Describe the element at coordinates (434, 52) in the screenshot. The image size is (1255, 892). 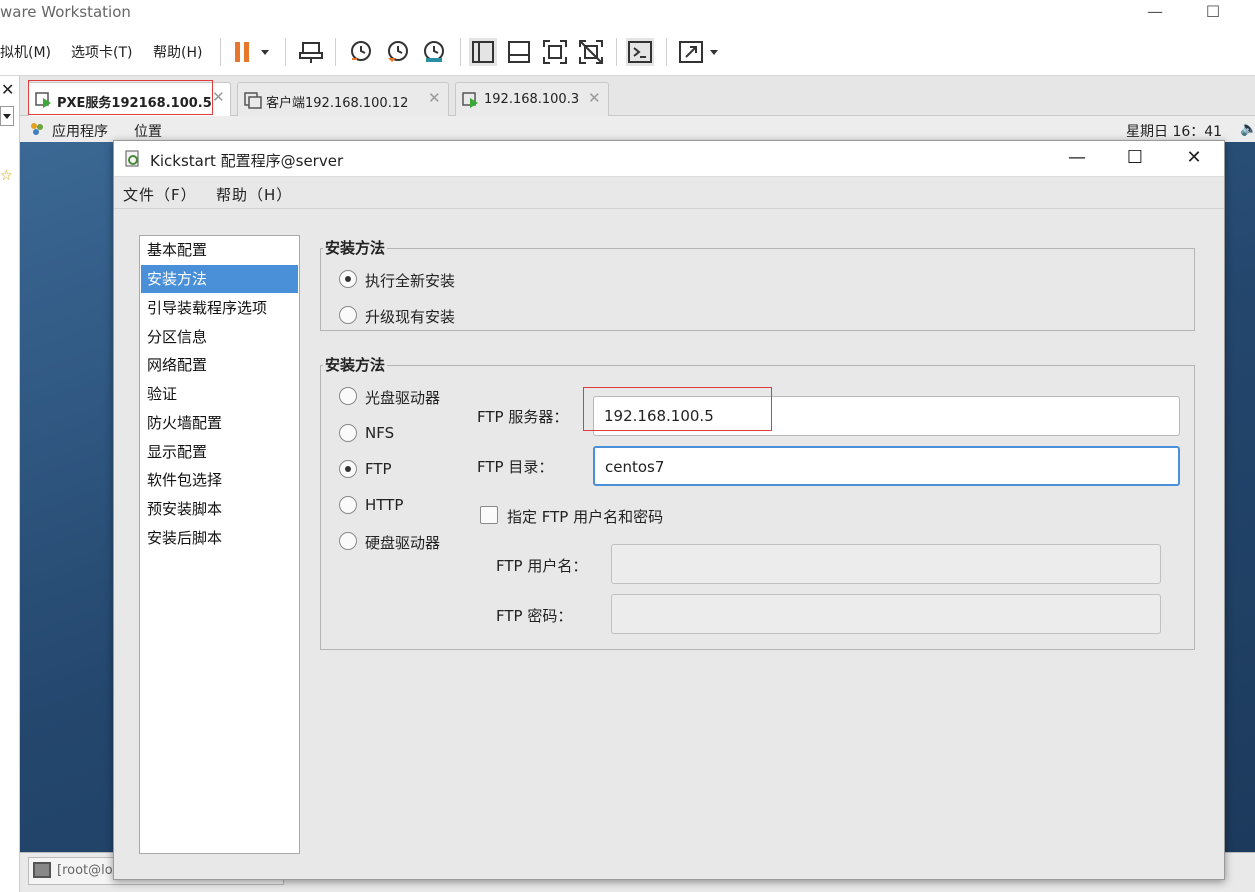
I see `snapshot-manager-icon` at that location.